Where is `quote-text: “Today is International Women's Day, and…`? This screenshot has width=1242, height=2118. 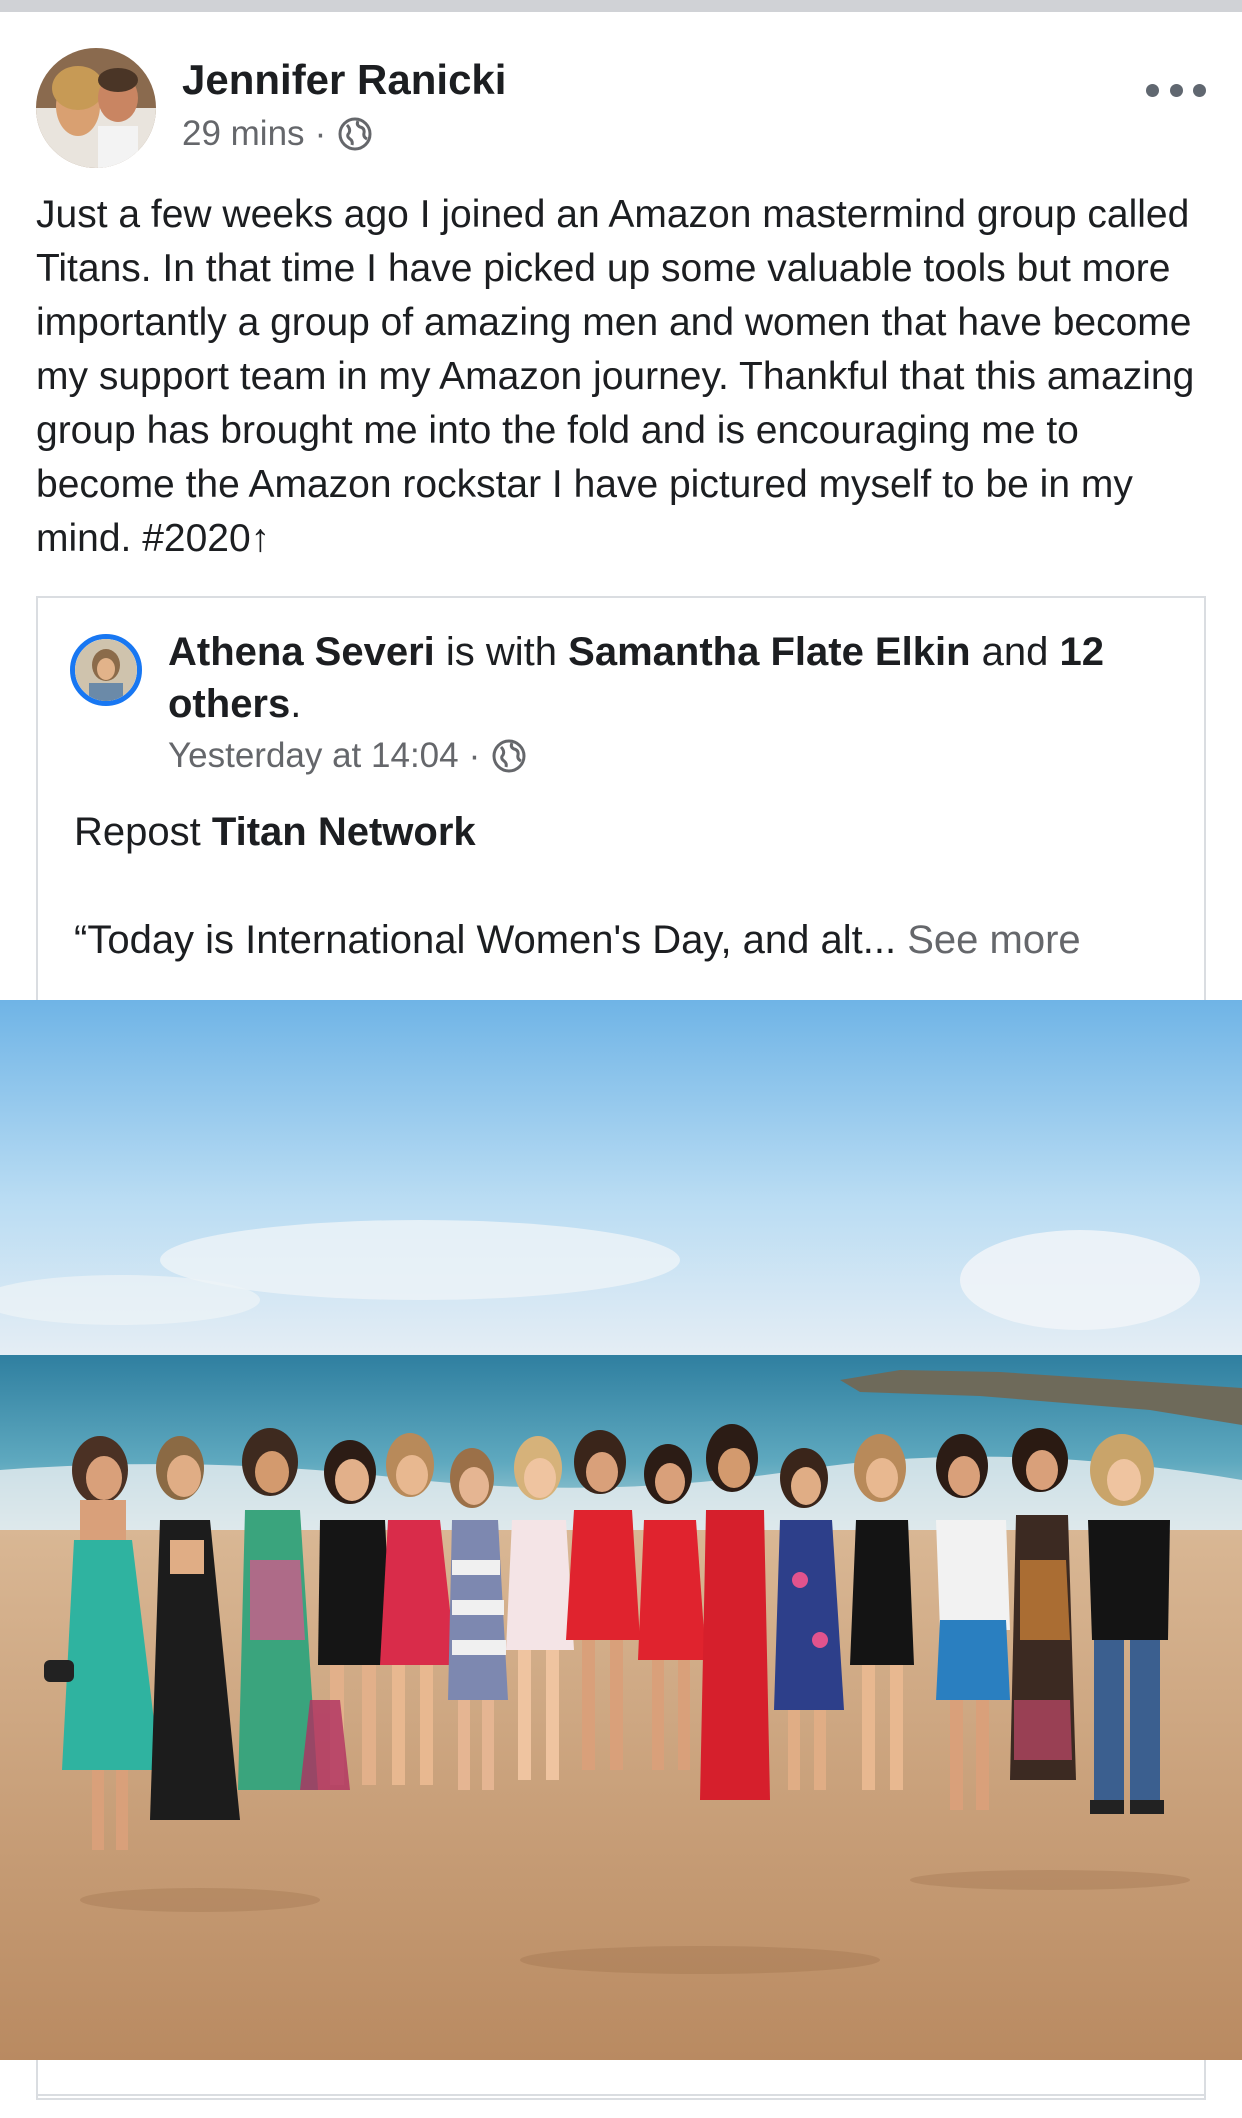 quote-text: “Today is International Women's Day, and… is located at coordinates (485, 940).